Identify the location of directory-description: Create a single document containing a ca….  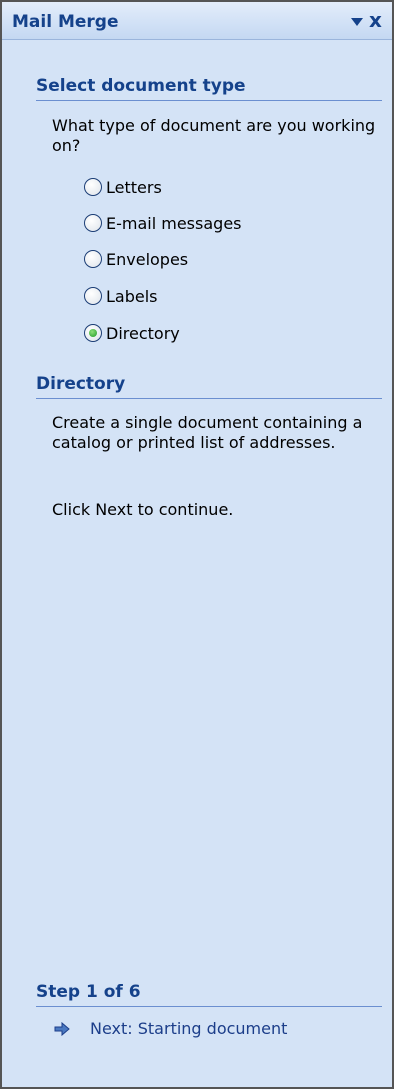
(207, 432).